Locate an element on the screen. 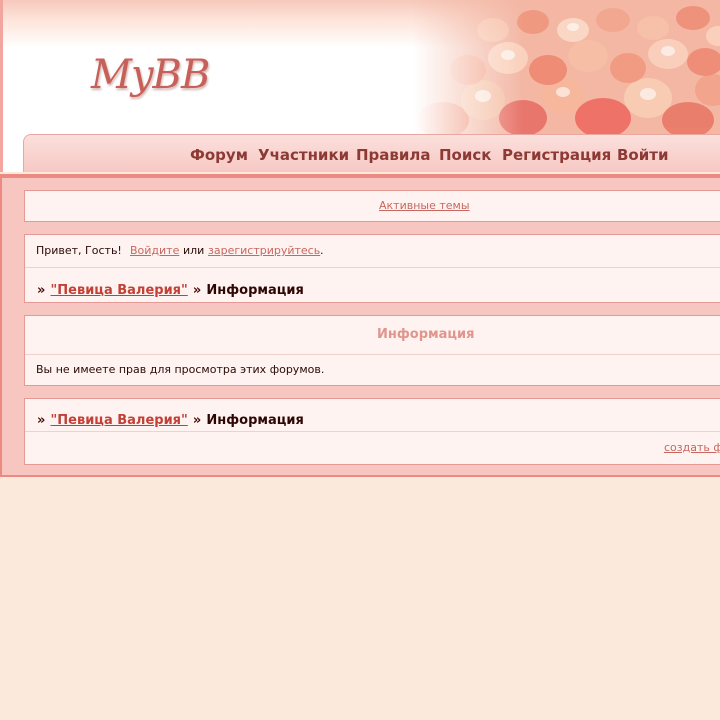  active-topics-link: Активные темы is located at coordinates (424, 205).